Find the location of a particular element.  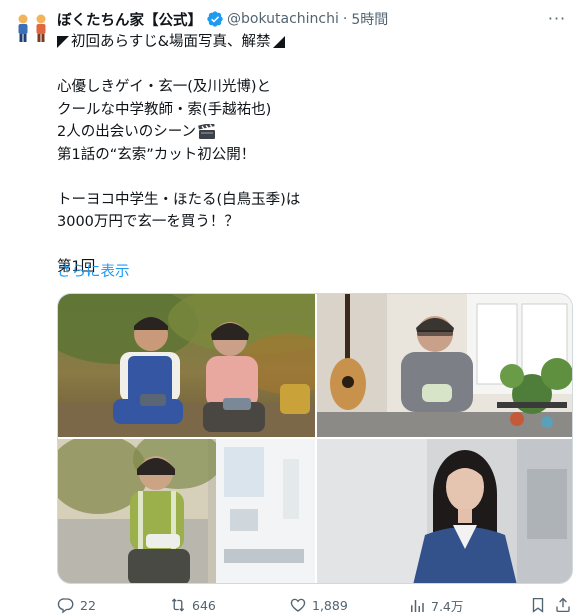

tweet-line-3: クールな中学教師・索(手越祐也) is located at coordinates (164, 109).